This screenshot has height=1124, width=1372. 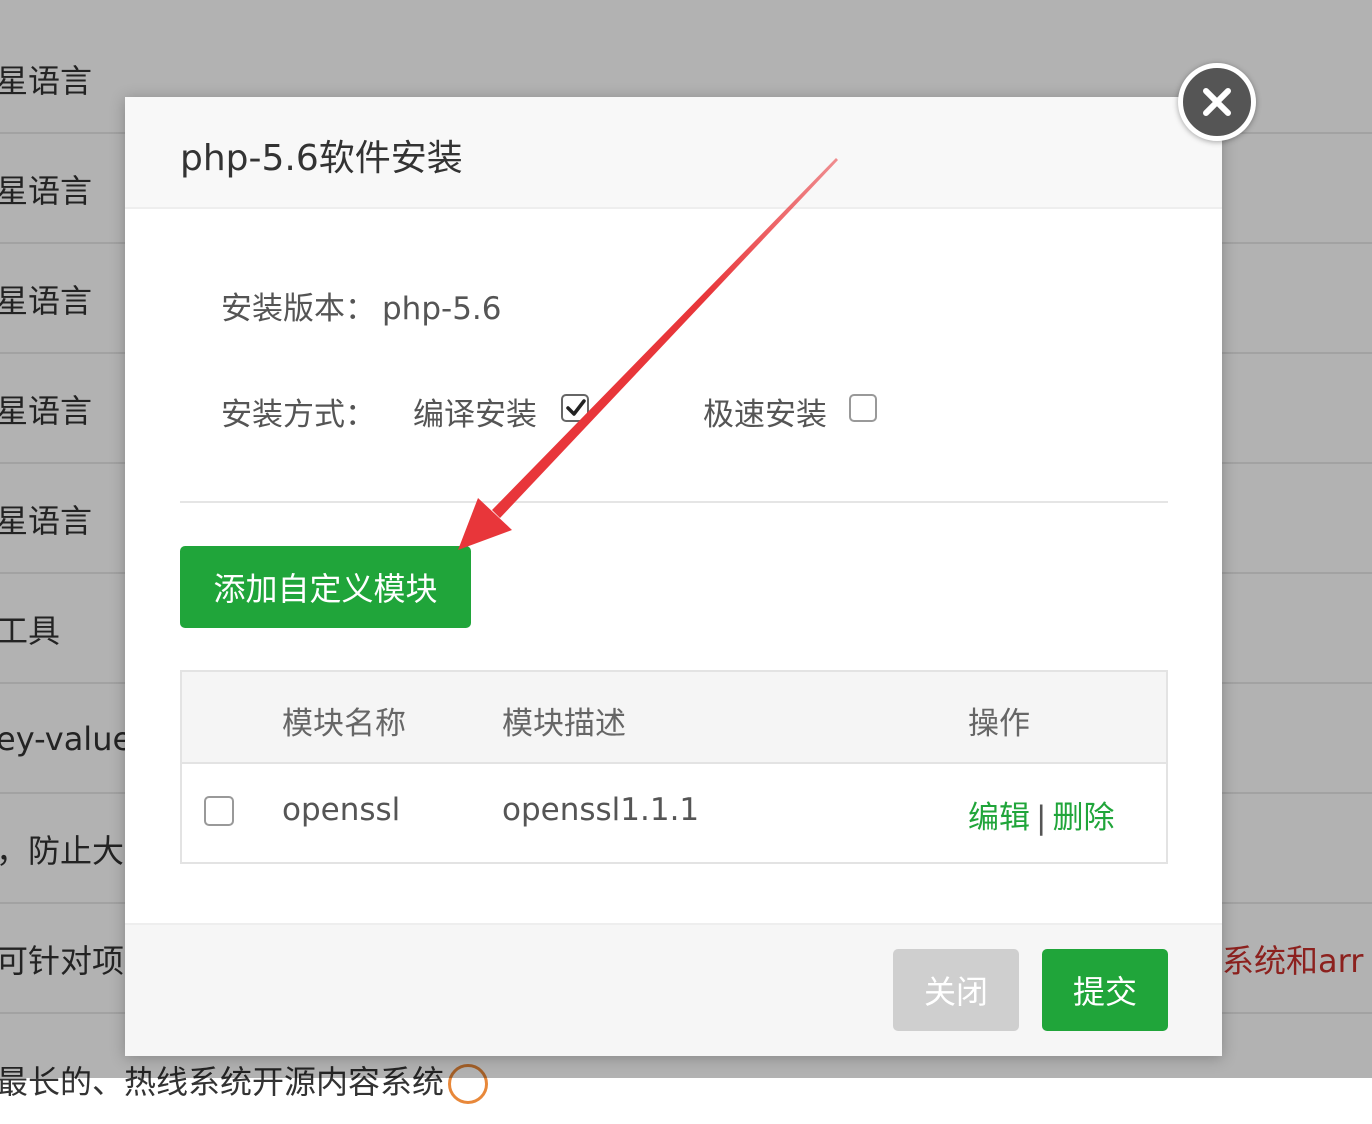 I want to click on row-actions: 编辑 | 删除, so click(x=1041, y=814).